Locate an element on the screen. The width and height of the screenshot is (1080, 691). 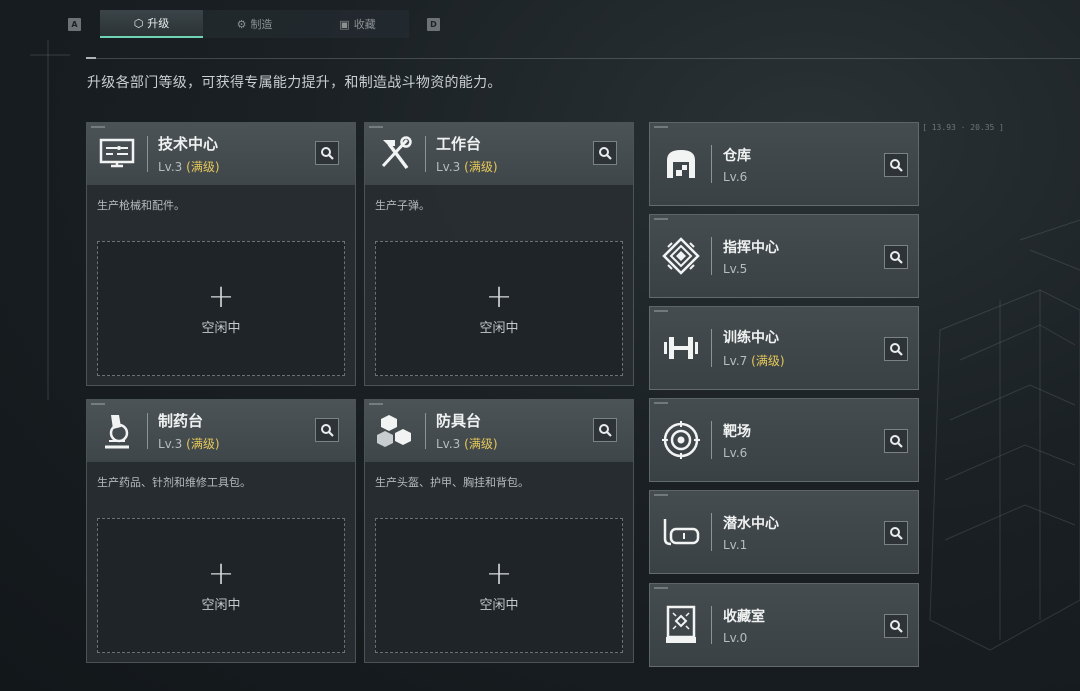
warehouse-icon is located at coordinates (680, 164).